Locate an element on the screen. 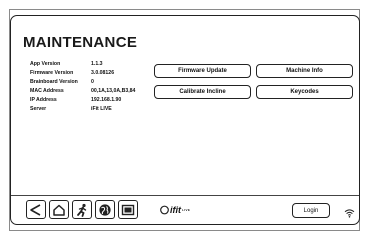  globe-icon is located at coordinates (105, 209).